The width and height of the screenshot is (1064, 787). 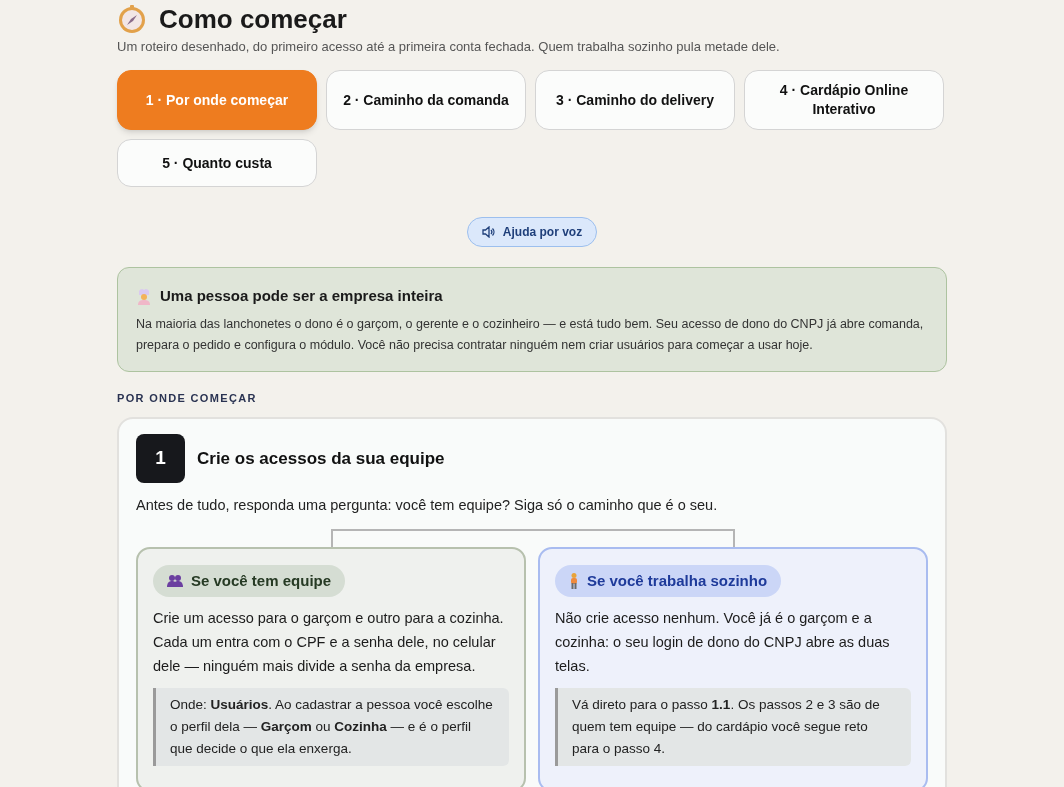 What do you see at coordinates (217, 163) in the screenshot?
I see `step-tab: 5 · Quanto custa` at bounding box center [217, 163].